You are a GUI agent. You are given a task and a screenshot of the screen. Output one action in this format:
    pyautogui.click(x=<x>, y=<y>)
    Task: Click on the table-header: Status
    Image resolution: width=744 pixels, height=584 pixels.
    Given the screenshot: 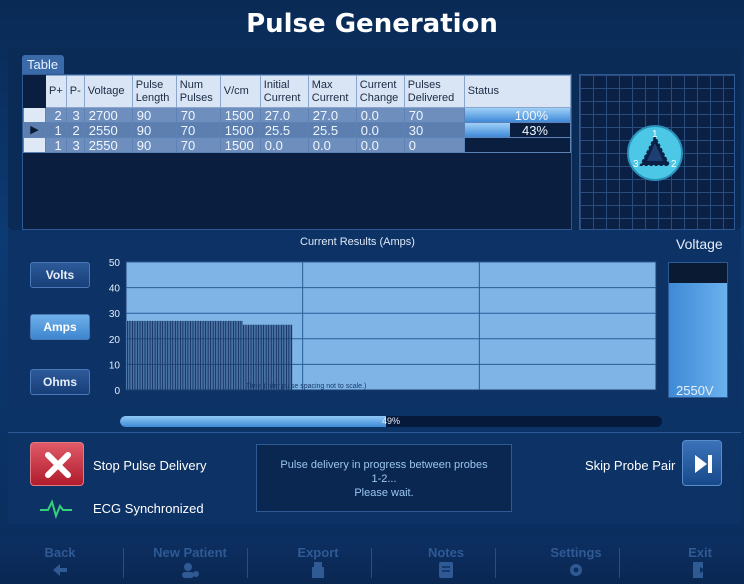 What is the action you would take?
    pyautogui.click(x=517, y=91)
    